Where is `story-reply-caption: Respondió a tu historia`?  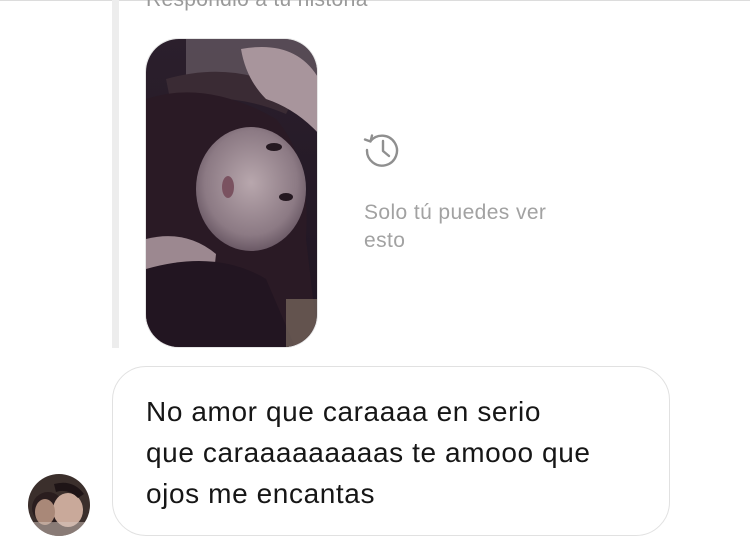
story-reply-caption: Respondió a tu historia is located at coordinates (257, 6).